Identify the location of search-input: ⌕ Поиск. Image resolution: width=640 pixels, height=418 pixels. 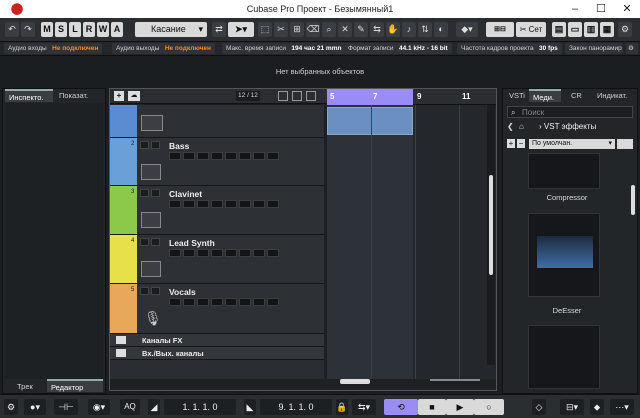
(570, 112).